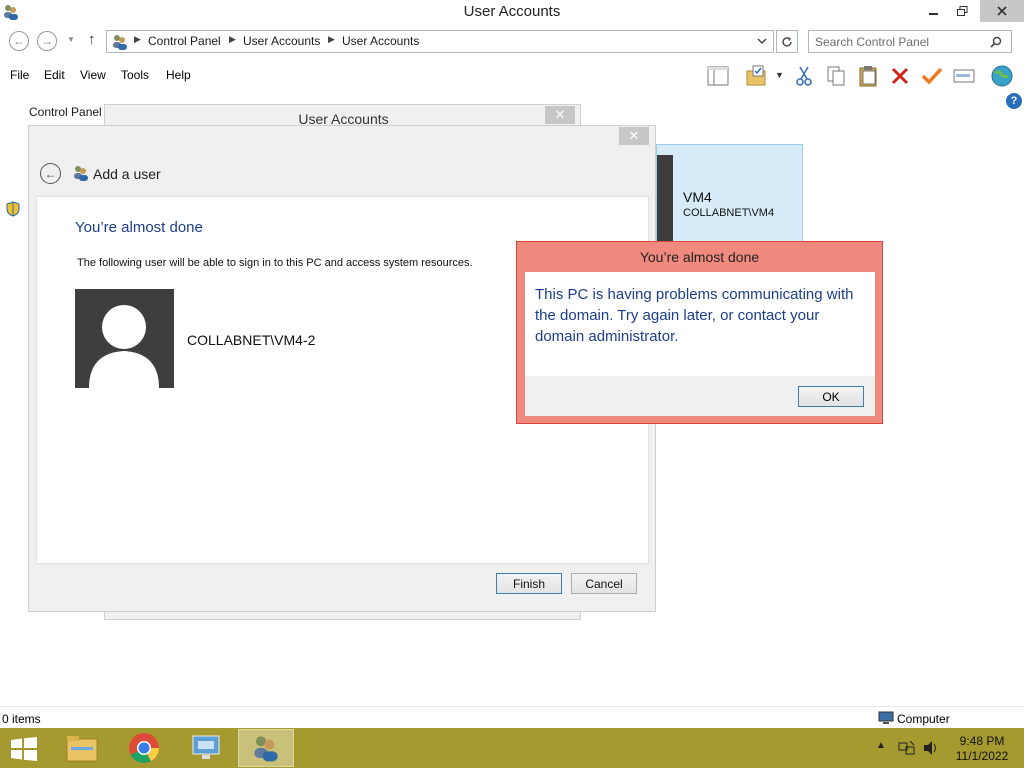  What do you see at coordinates (65, 112) in the screenshot?
I see `control-panel-link: Control Panel` at bounding box center [65, 112].